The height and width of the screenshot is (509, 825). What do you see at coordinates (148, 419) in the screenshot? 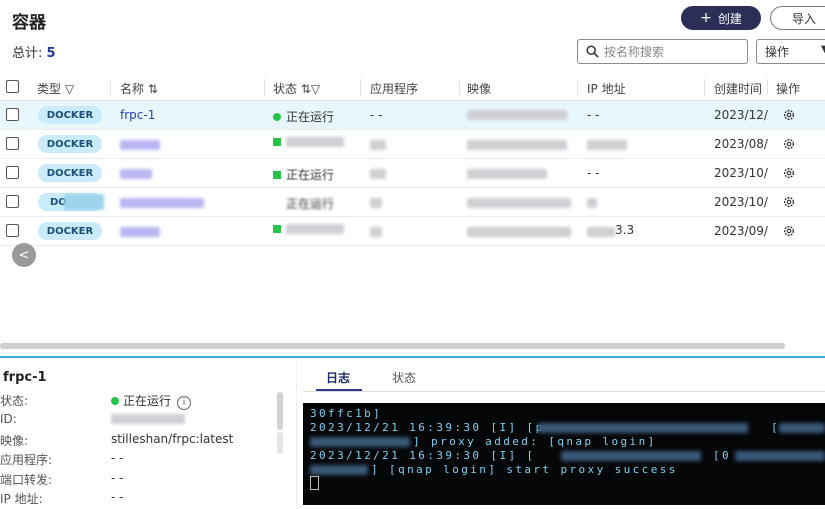
I see `detail-id-redacted` at bounding box center [148, 419].